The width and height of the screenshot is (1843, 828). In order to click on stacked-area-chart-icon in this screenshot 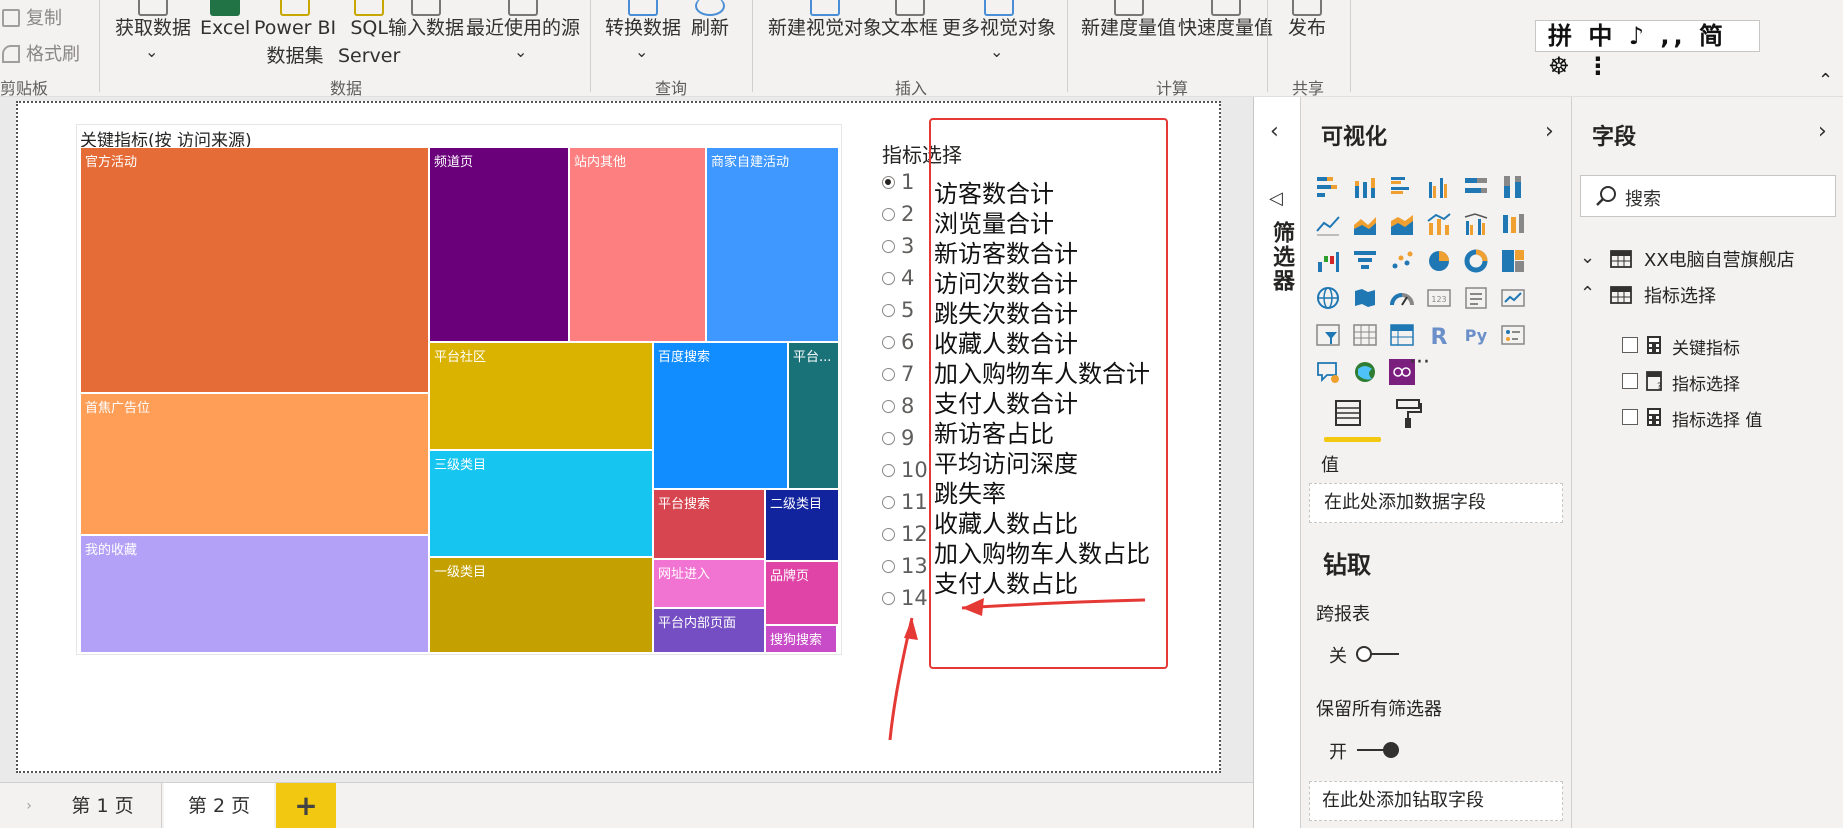, I will do `click(1402, 224)`.